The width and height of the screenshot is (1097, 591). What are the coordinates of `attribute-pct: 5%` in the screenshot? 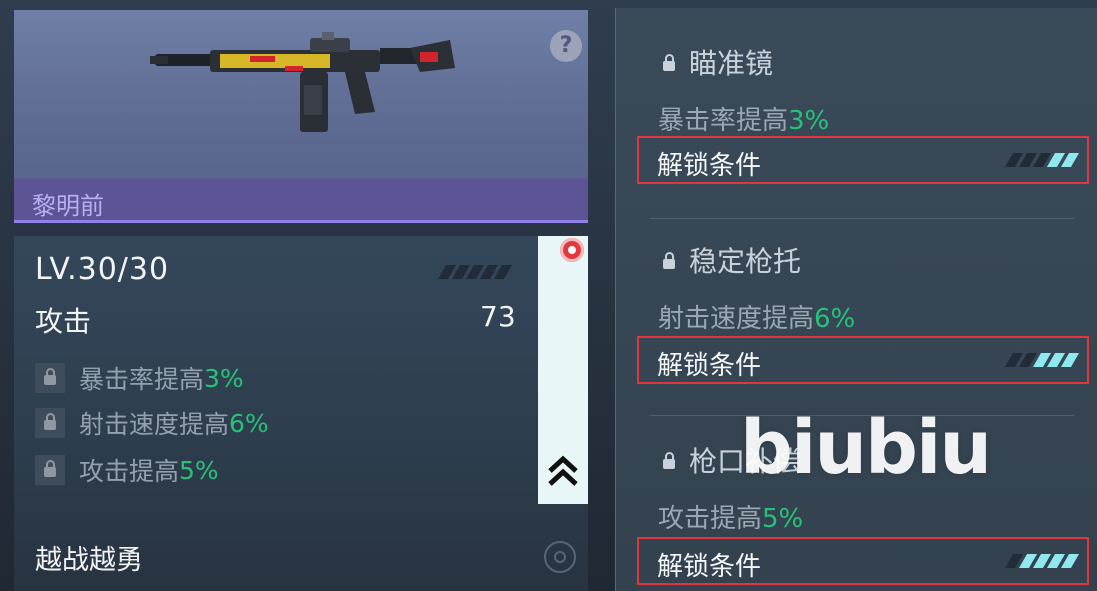 It's located at (199, 470).